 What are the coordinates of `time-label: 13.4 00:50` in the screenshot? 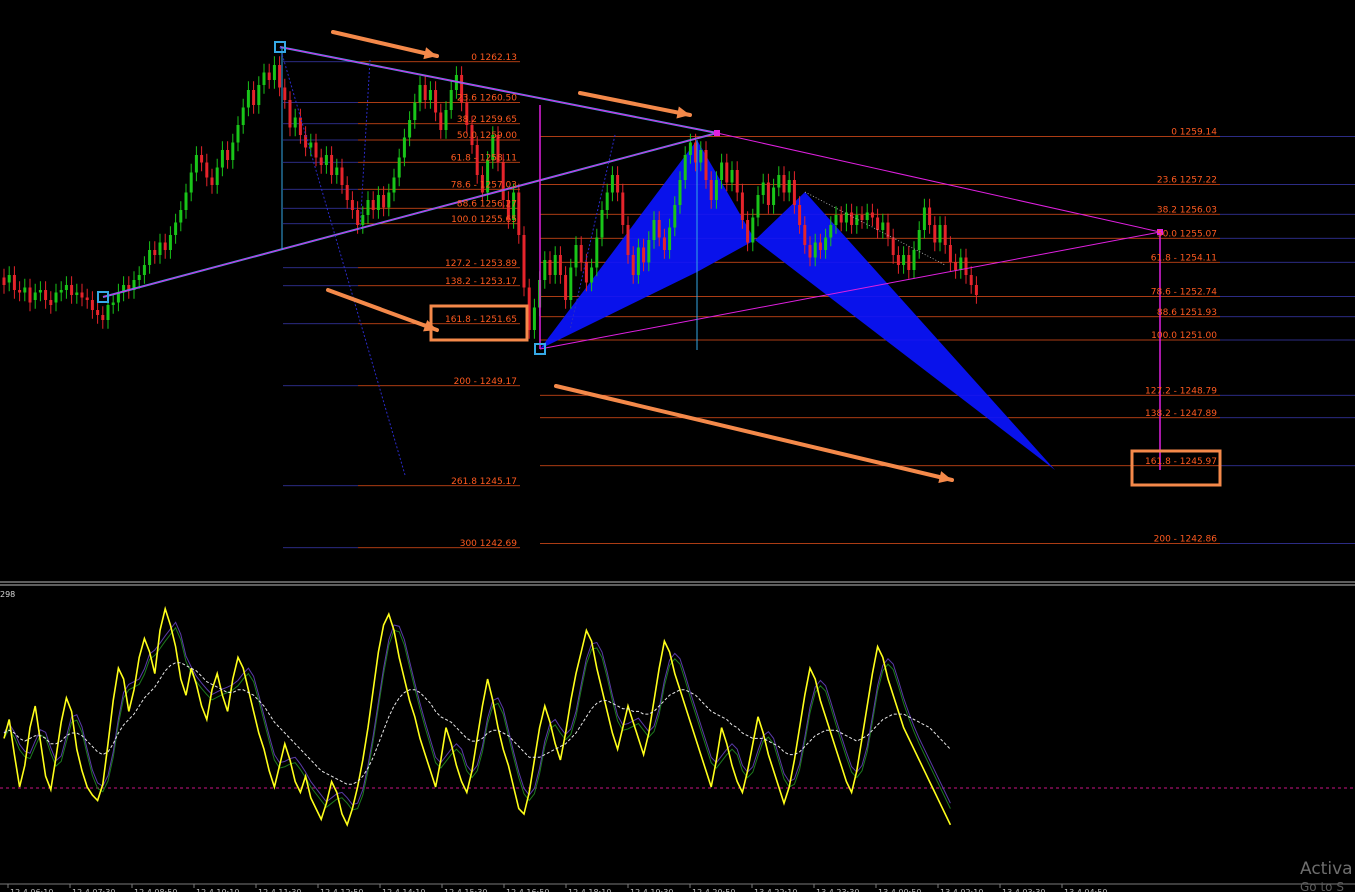 It's located at (899, 890).